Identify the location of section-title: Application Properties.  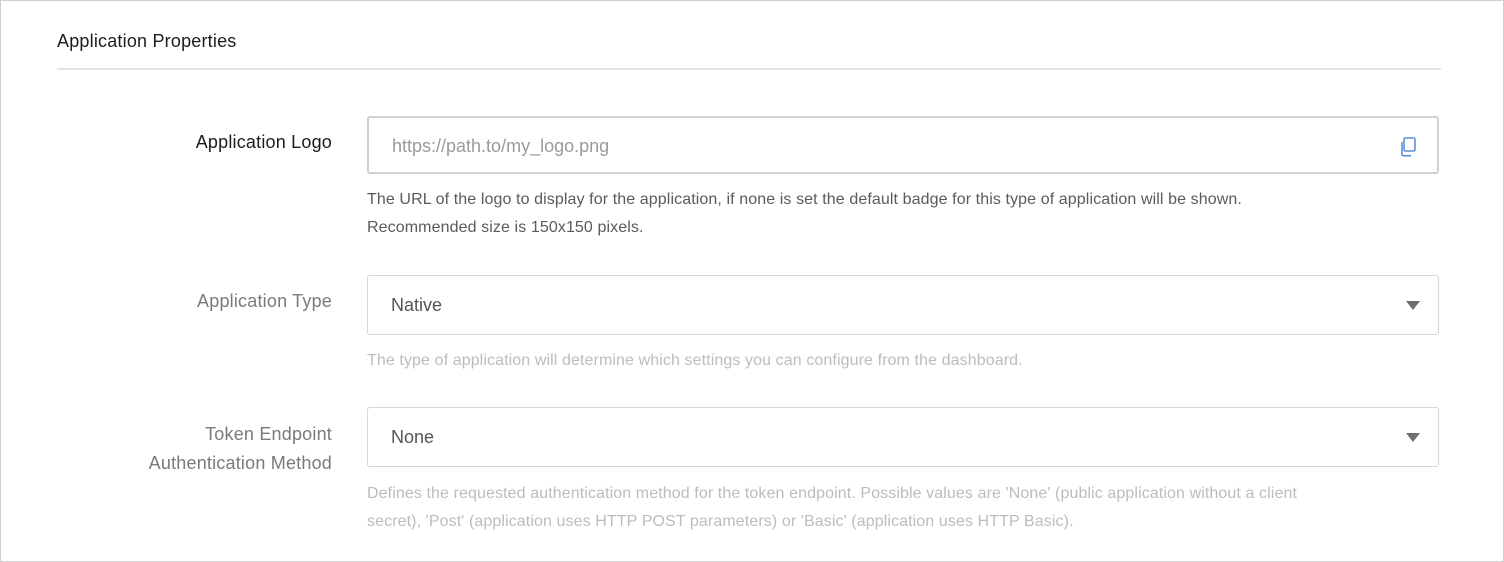
(147, 41).